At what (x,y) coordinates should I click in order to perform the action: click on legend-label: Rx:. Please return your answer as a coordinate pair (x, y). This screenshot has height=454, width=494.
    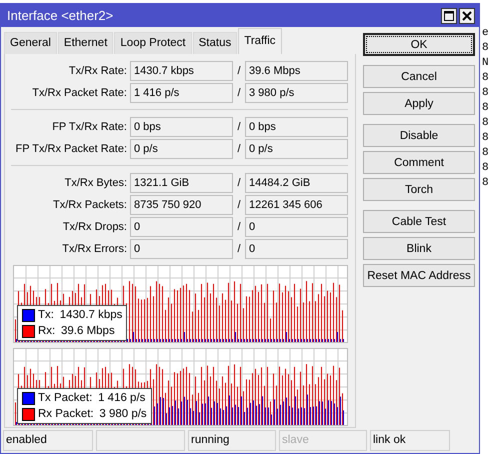
    Looking at the image, I should click on (47, 331).